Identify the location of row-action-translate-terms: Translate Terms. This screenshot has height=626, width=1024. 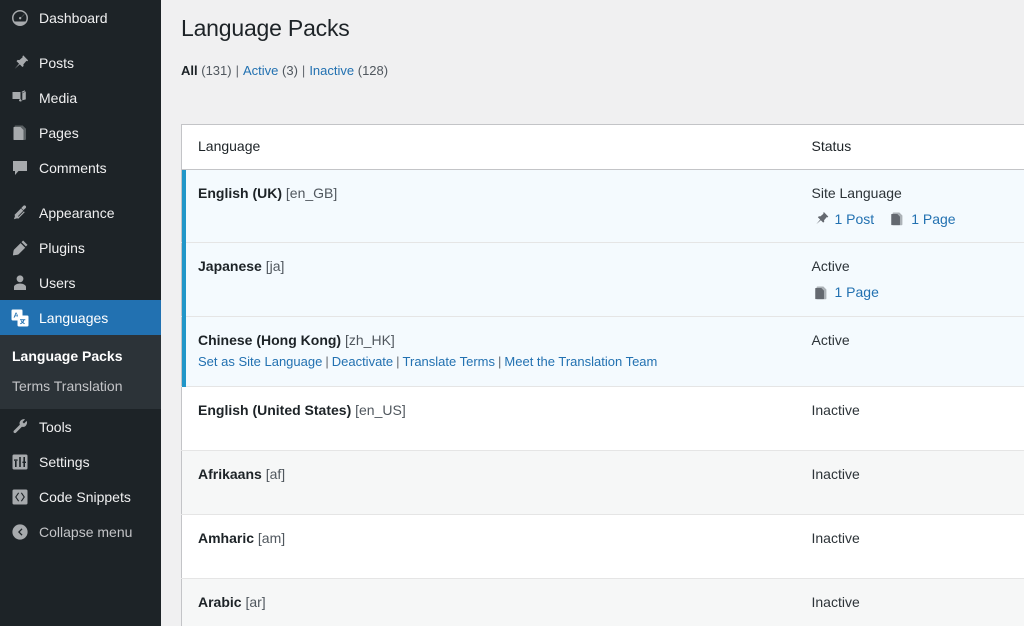
(449, 361).